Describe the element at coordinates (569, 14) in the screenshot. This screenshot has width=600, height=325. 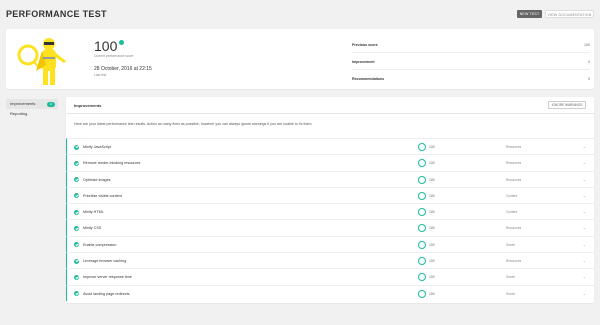
I see `view-documentation-button: VIEW DOCUMENTATION` at that location.